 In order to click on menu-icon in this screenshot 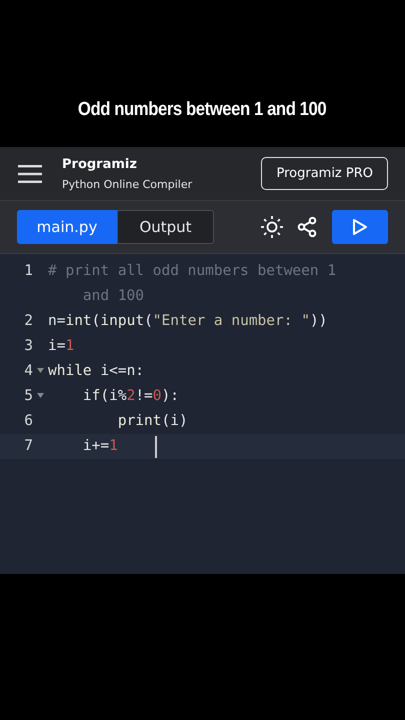, I will do `click(30, 173)`.